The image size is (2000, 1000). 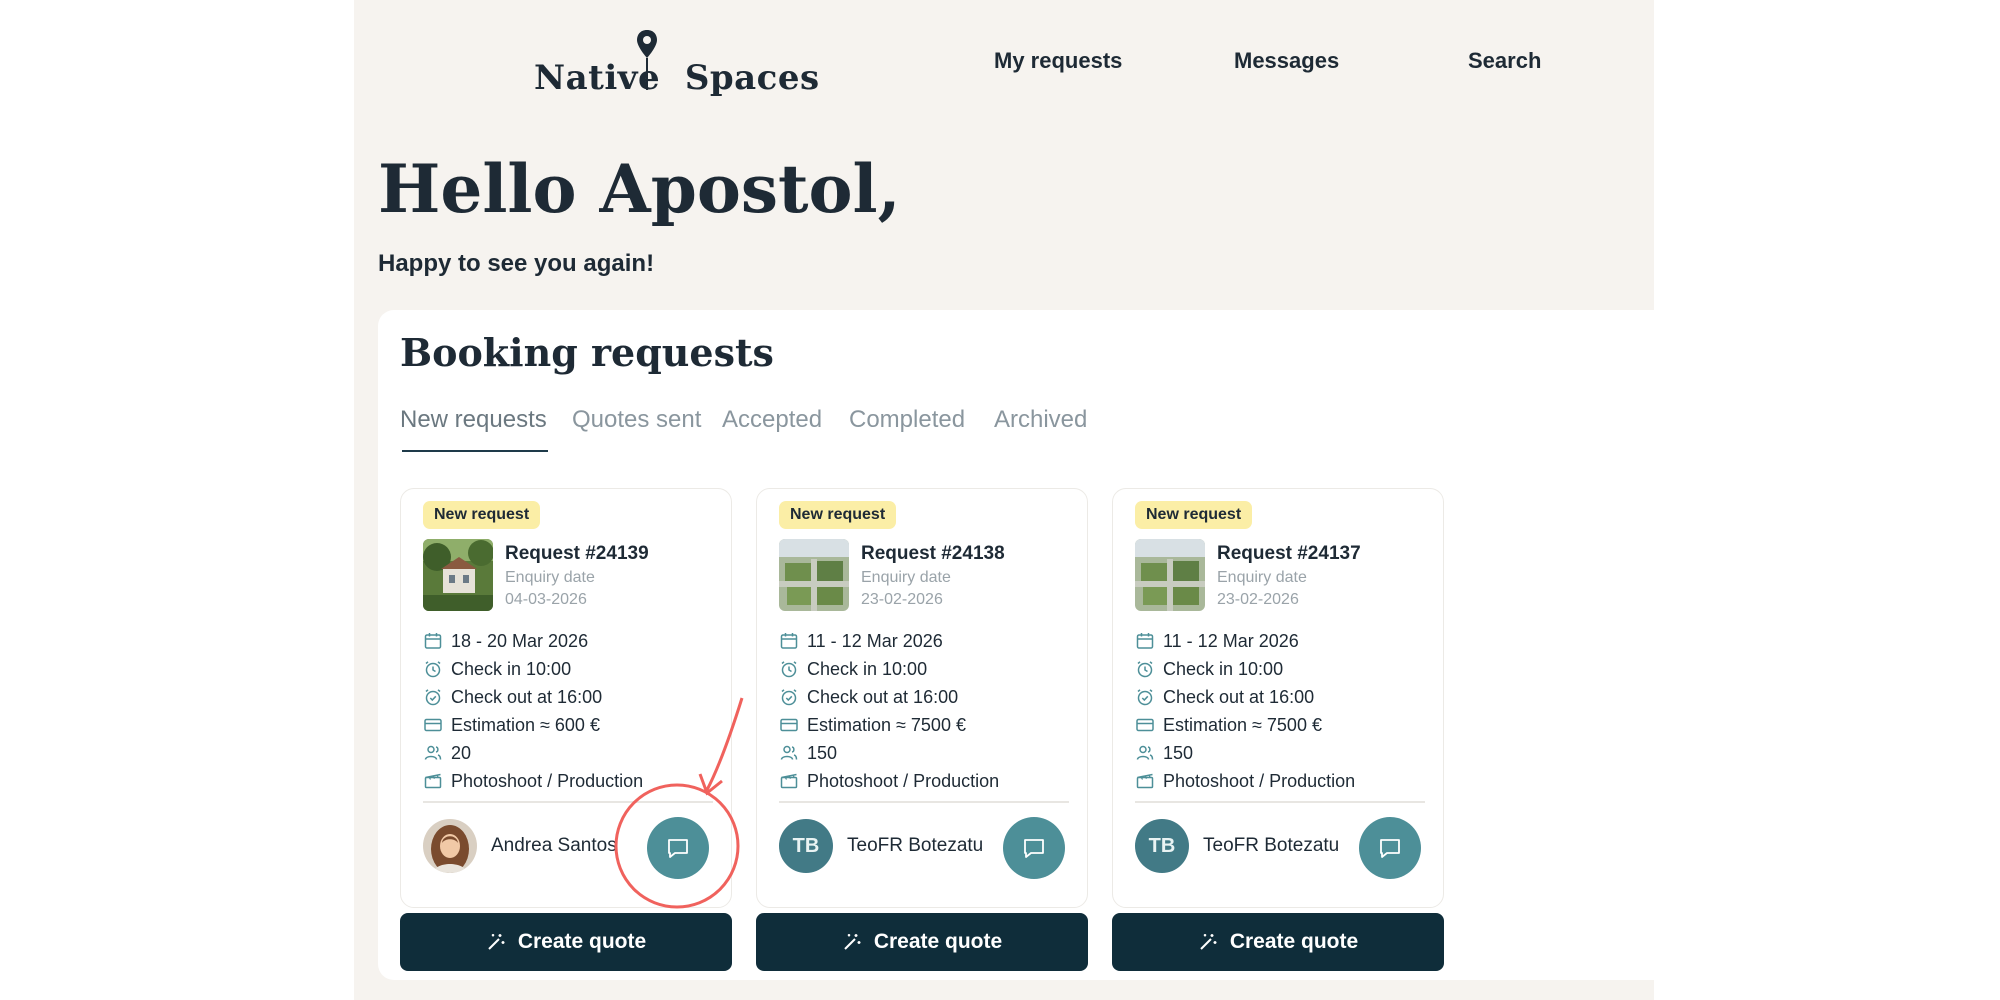 I want to click on enquiry-date-value: 04-03-2026, so click(x=546, y=599).